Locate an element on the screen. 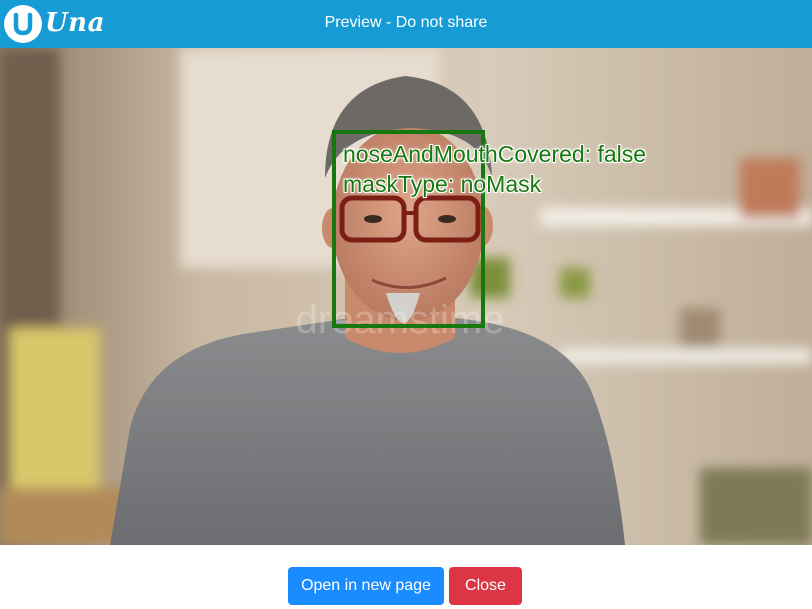  page-title: Preview - Do not share is located at coordinates (406, 22).